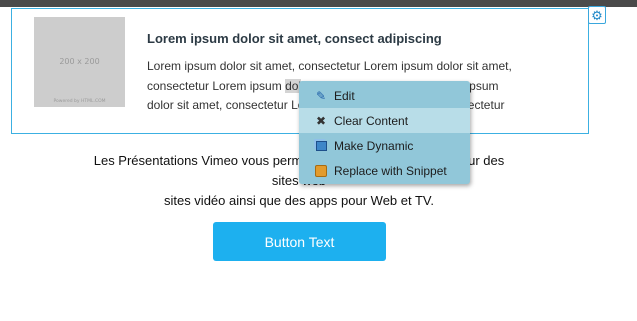 This screenshot has height=321, width=637. I want to click on placeholder-credit: Powered by HTML.COM, so click(79, 101).